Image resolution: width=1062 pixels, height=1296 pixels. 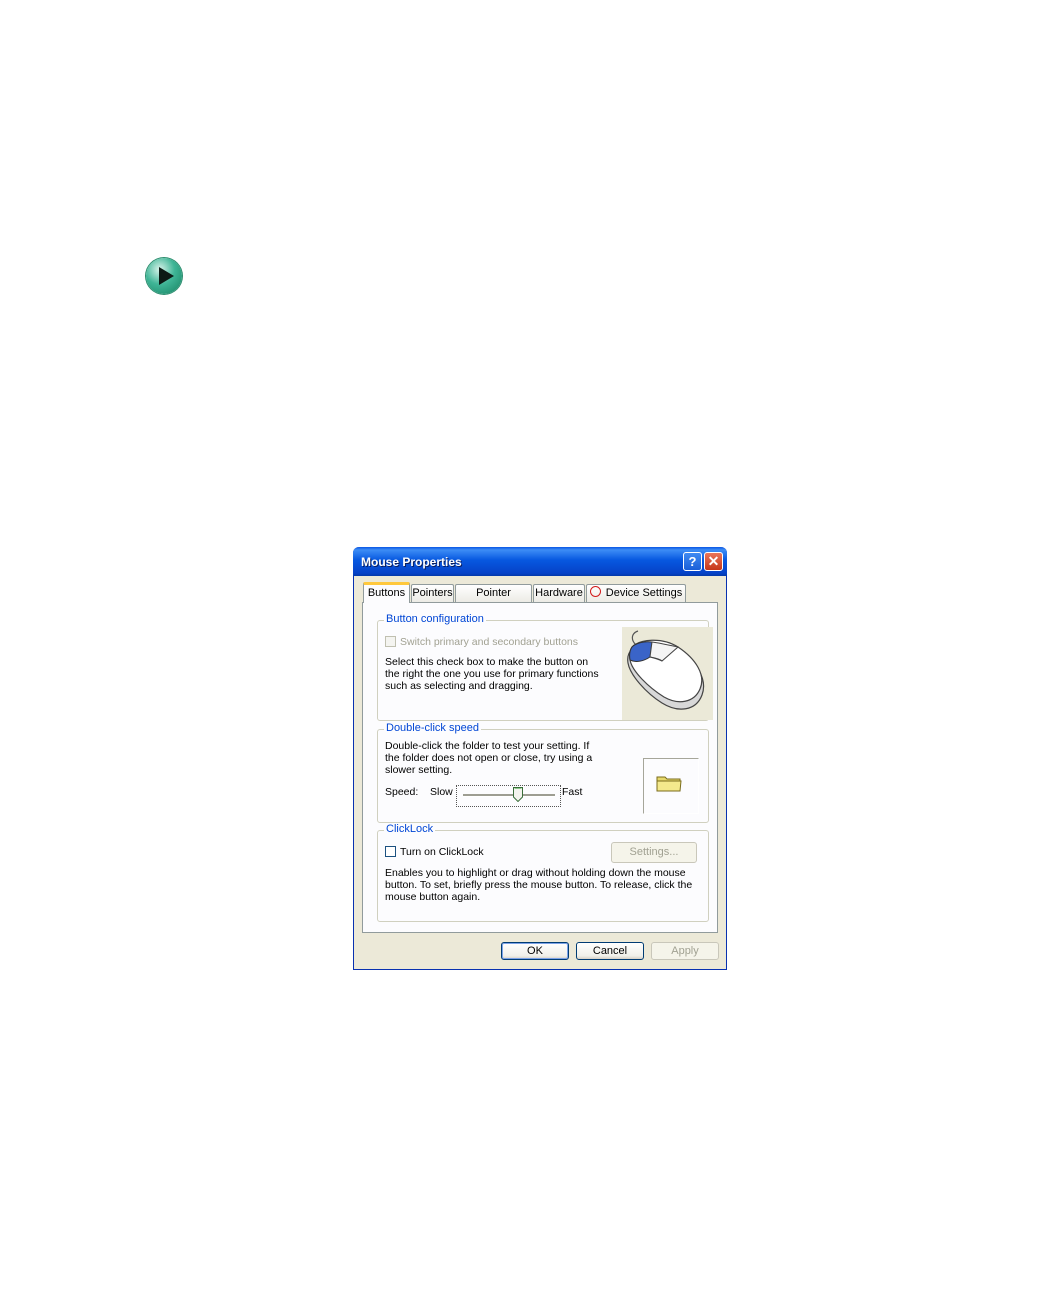 I want to click on double-click-speed-slider, so click(x=508, y=796).